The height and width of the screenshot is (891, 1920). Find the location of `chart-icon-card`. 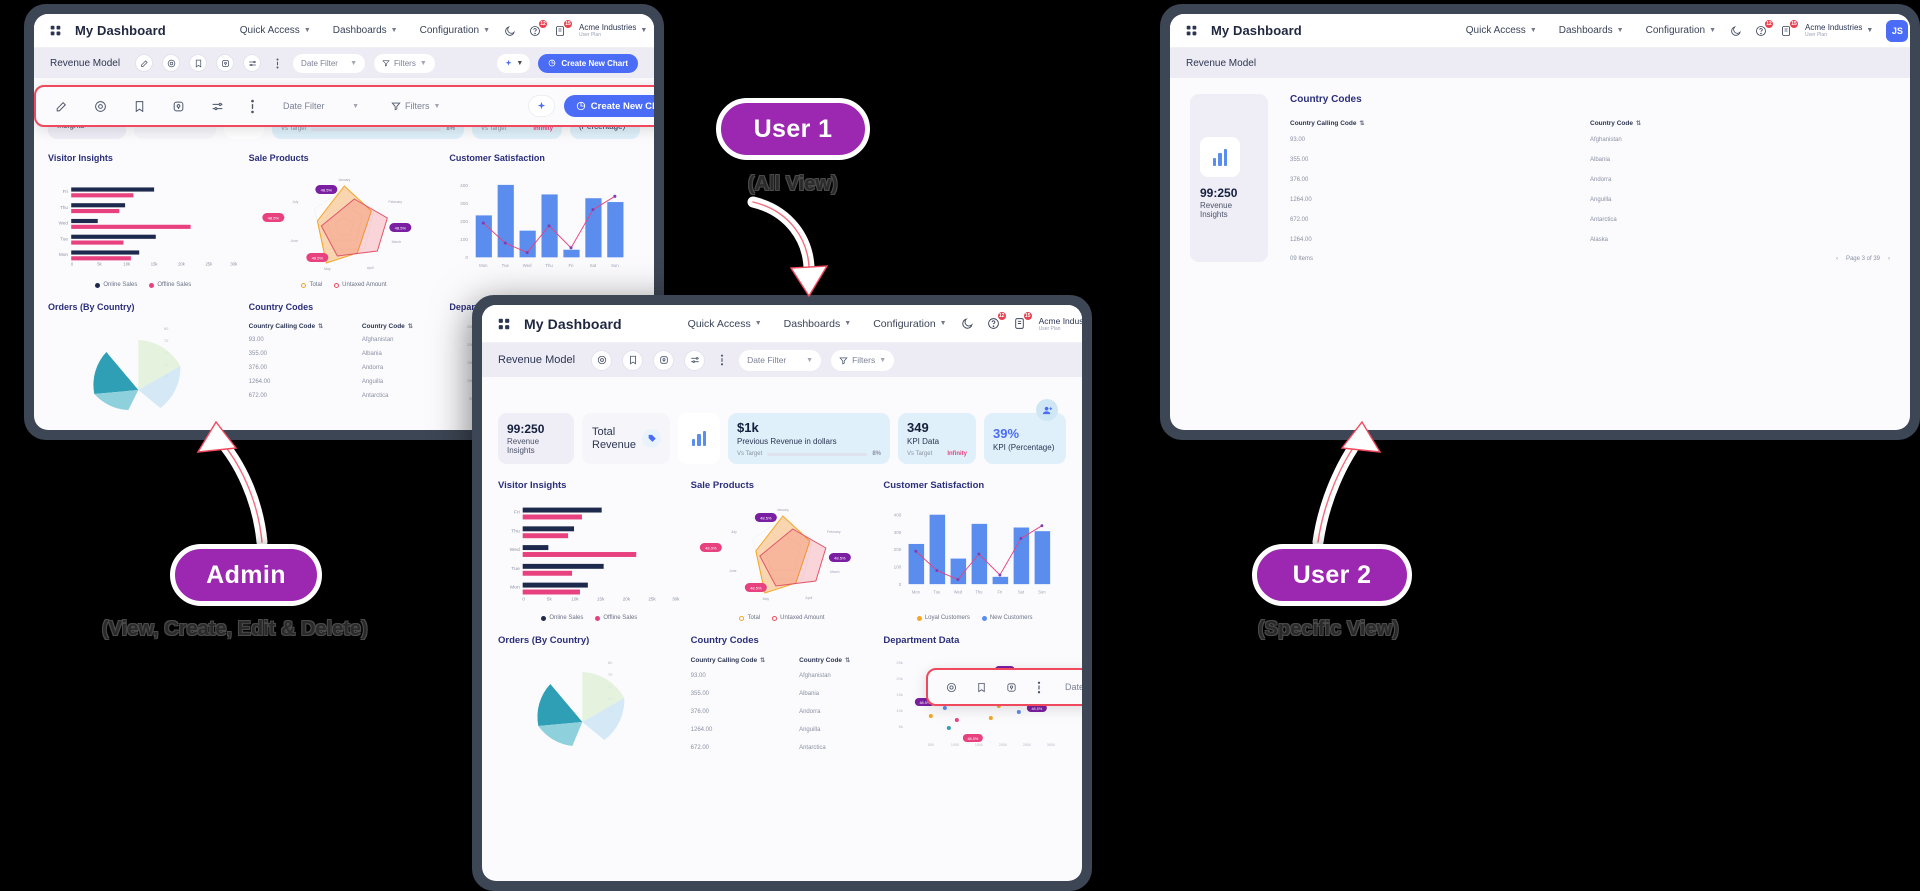

chart-icon-card is located at coordinates (699, 438).